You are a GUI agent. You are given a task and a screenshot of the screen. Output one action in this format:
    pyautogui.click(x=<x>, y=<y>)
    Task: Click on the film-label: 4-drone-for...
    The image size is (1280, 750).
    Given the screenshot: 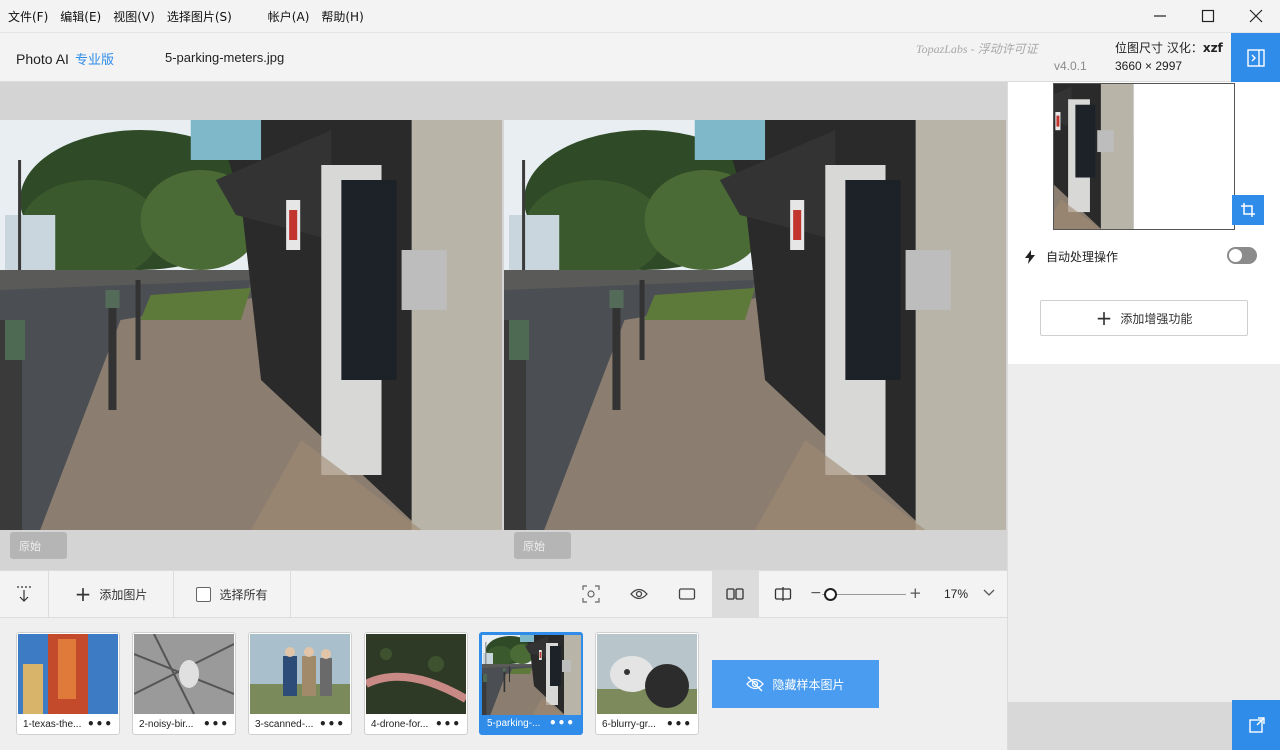 What is the action you would take?
    pyautogui.click(x=400, y=724)
    